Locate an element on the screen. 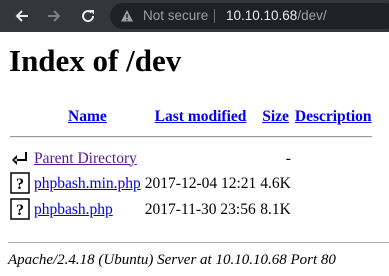 This screenshot has width=389, height=276. back-folder-icon is located at coordinates (19, 158).